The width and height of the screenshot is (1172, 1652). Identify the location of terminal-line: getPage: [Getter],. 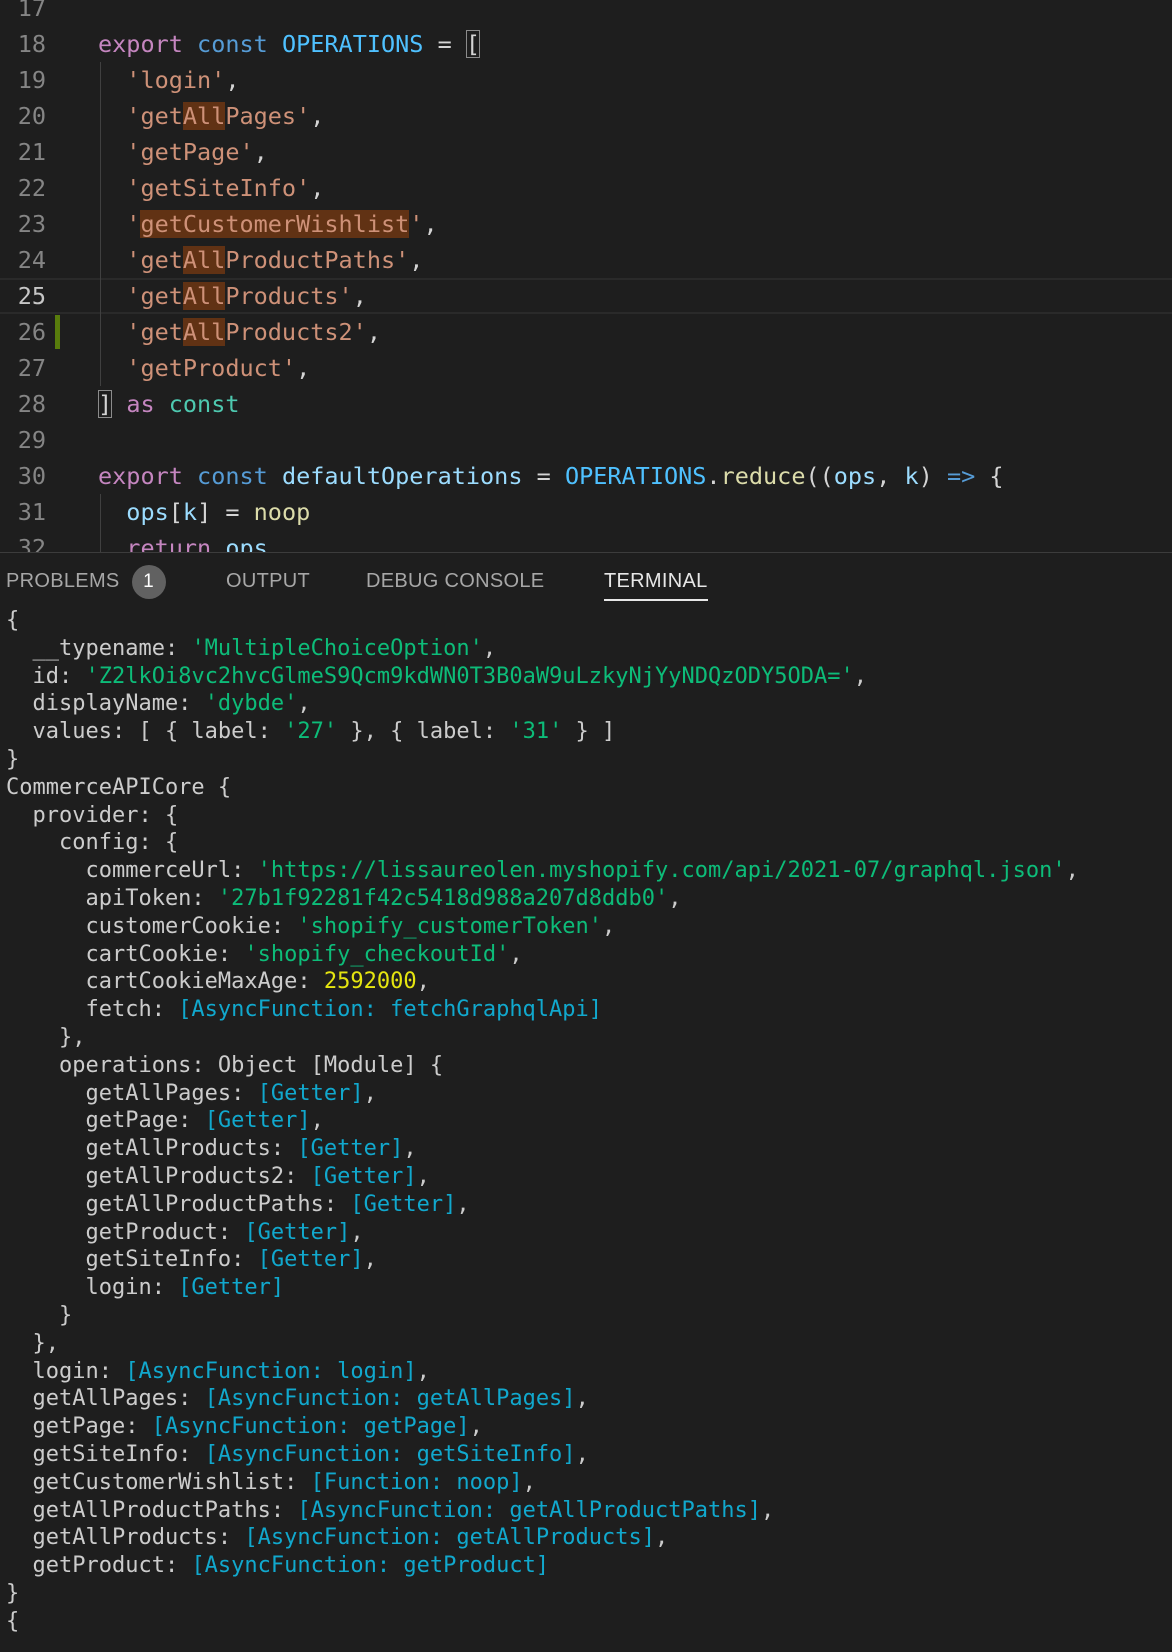
(164, 1121).